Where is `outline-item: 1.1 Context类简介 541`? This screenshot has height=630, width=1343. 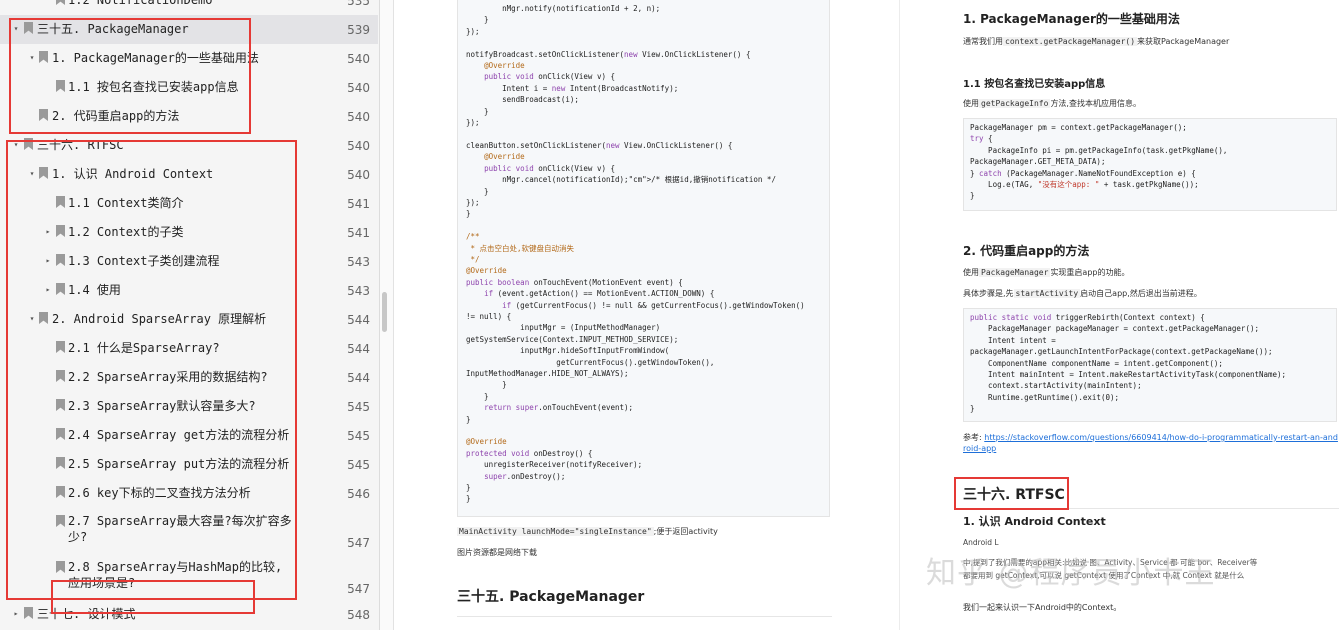
outline-item: 1.1 Context类简介 541 is located at coordinates (189, 203).